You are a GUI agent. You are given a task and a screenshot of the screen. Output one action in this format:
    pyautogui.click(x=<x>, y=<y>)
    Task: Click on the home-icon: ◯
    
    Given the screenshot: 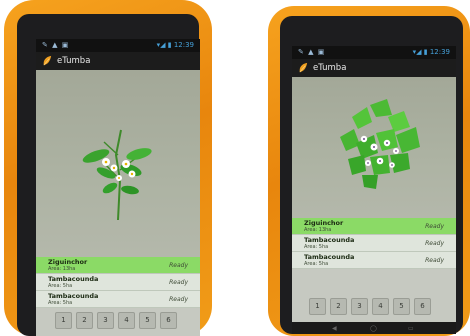 What is the action you would take?
    pyautogui.click(x=373, y=328)
    